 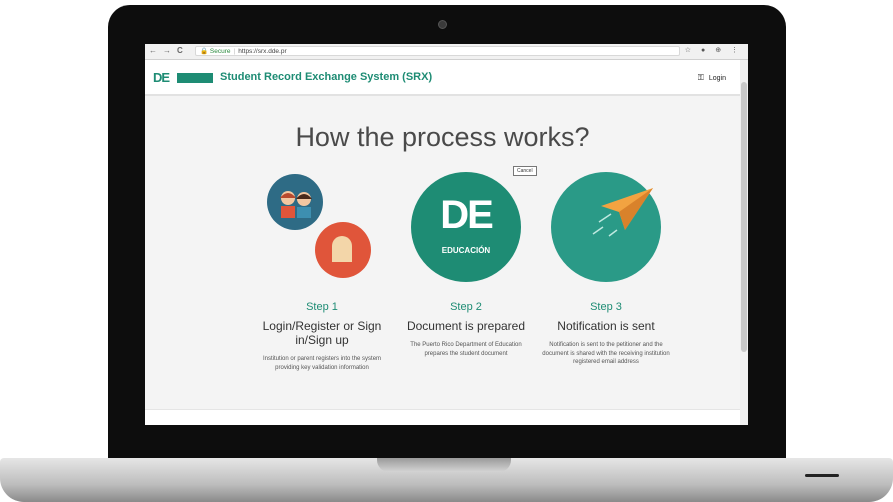 I want to click on paper-plane-icon, so click(x=622, y=212).